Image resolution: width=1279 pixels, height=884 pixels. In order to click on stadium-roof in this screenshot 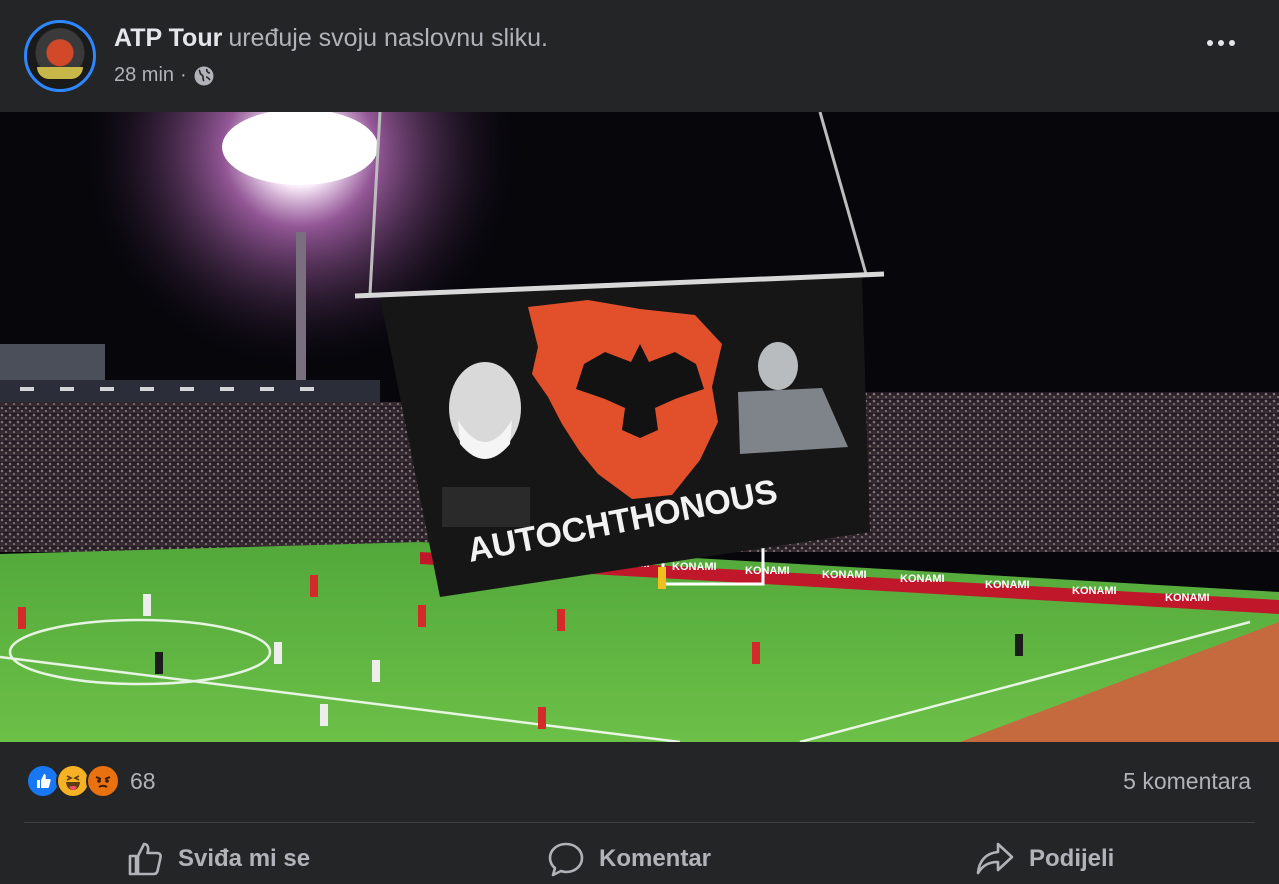, I will do `click(52, 364)`.